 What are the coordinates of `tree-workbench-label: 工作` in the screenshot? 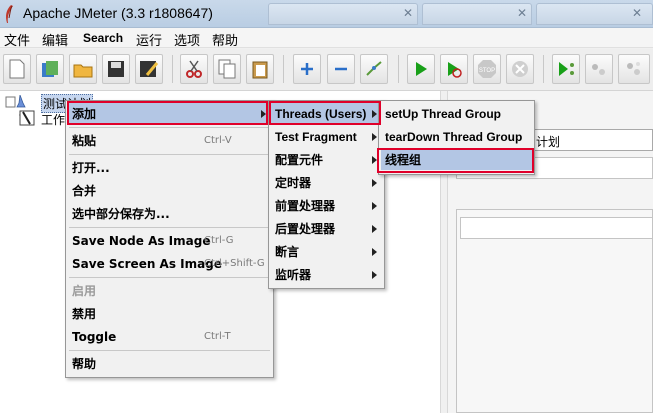 It's located at (53, 119).